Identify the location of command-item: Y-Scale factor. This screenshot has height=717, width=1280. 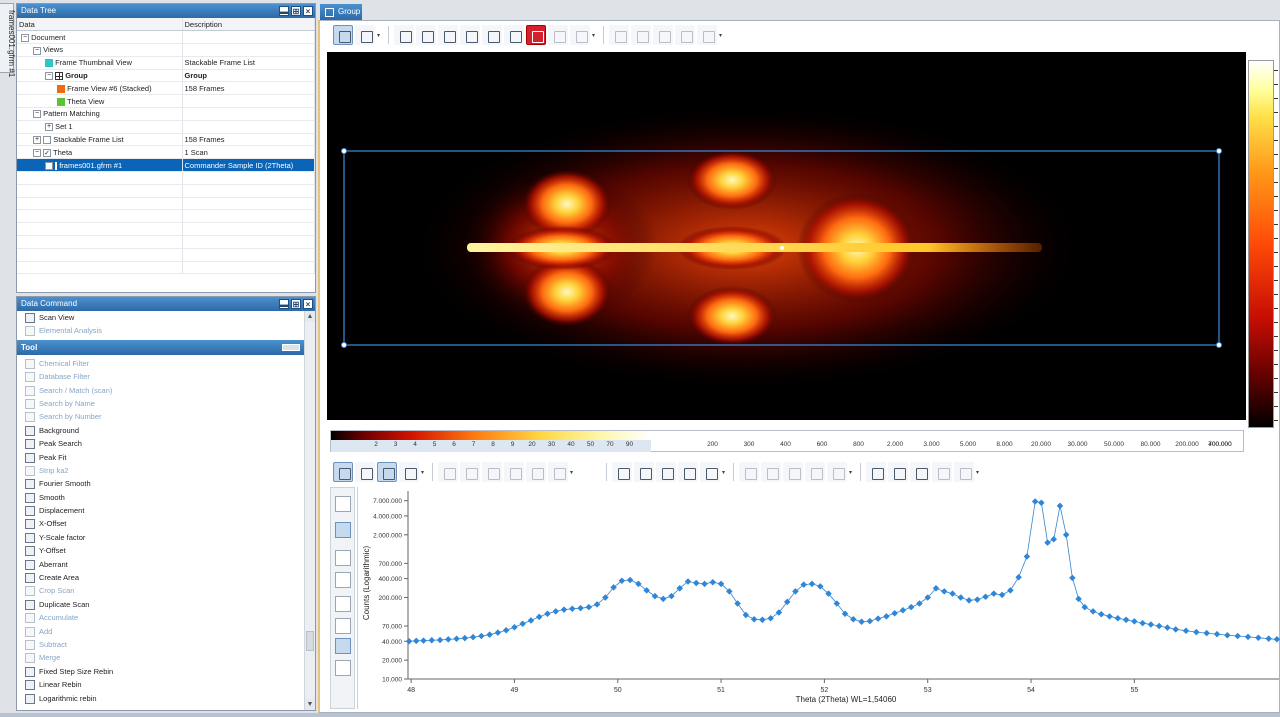
(161, 537).